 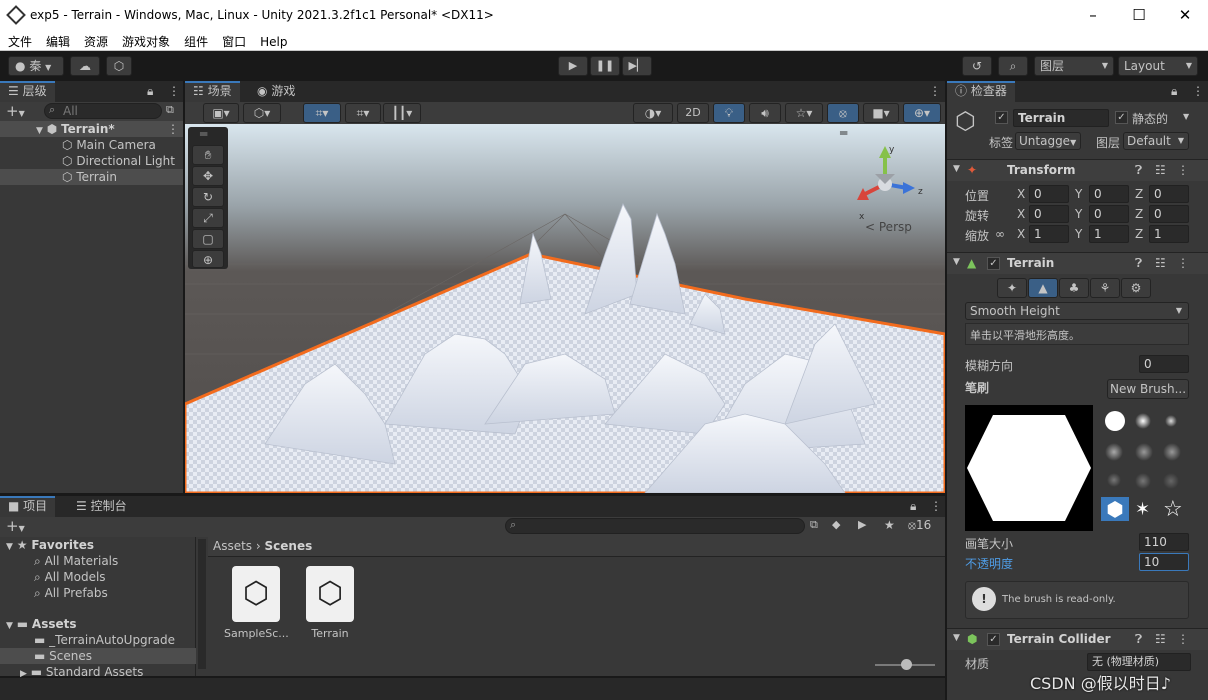 I want to click on breadcrumb-item: Assets, so click(x=232, y=546).